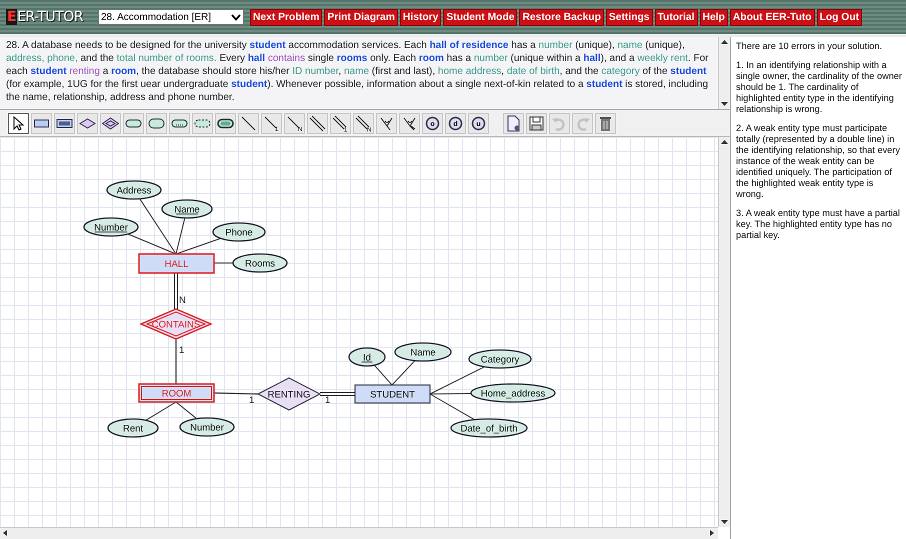 The width and height of the screenshot is (906, 539). I want to click on double-diamond-icon, so click(110, 123).